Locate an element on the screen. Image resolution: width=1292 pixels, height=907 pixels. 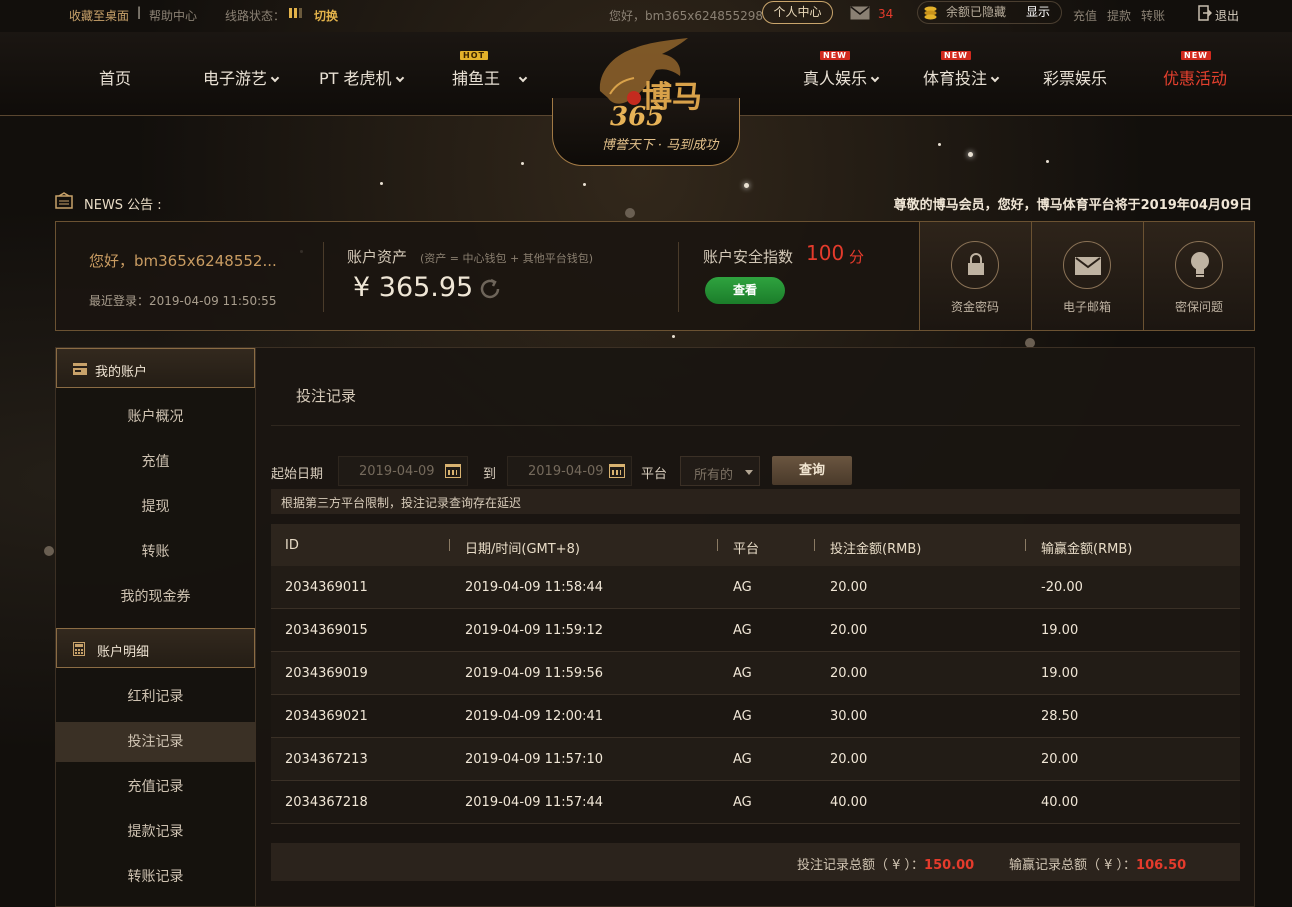
fund-password-item: 资金密码 is located at coordinates (975, 276).